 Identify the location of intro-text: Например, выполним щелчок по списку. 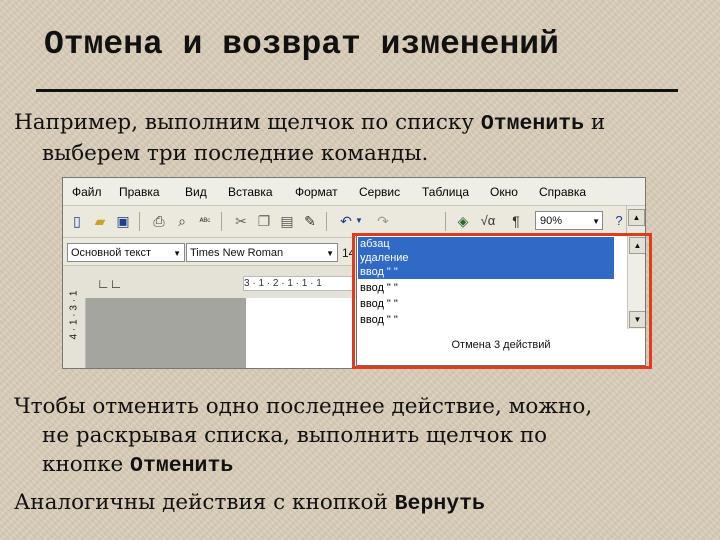
(247, 122).